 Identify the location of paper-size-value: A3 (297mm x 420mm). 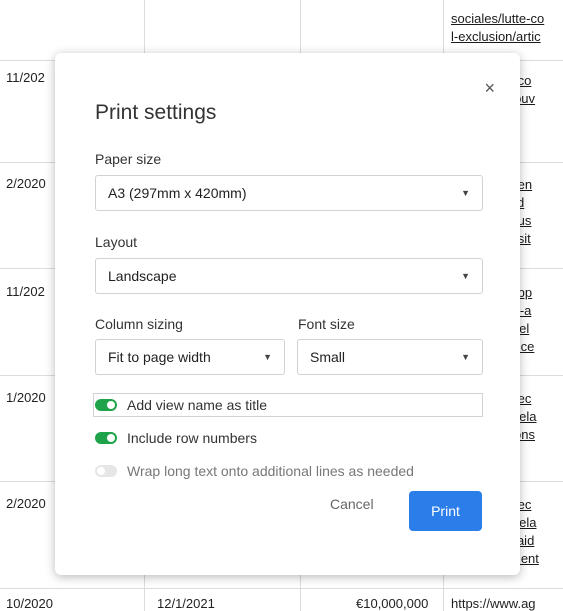
(177, 193).